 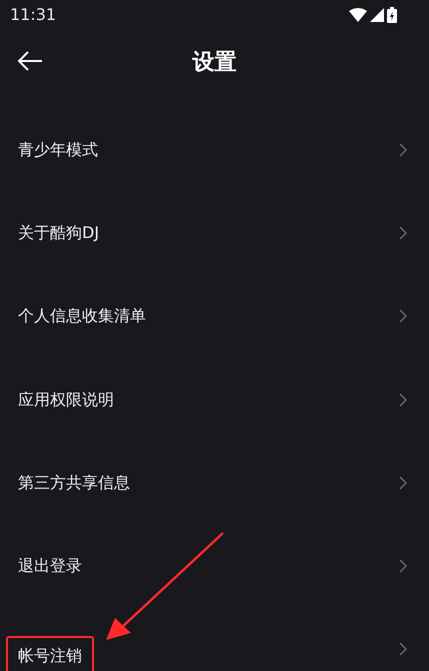 What do you see at coordinates (214, 233) in the screenshot?
I see `settings-item: 关于酷狗DJ` at bounding box center [214, 233].